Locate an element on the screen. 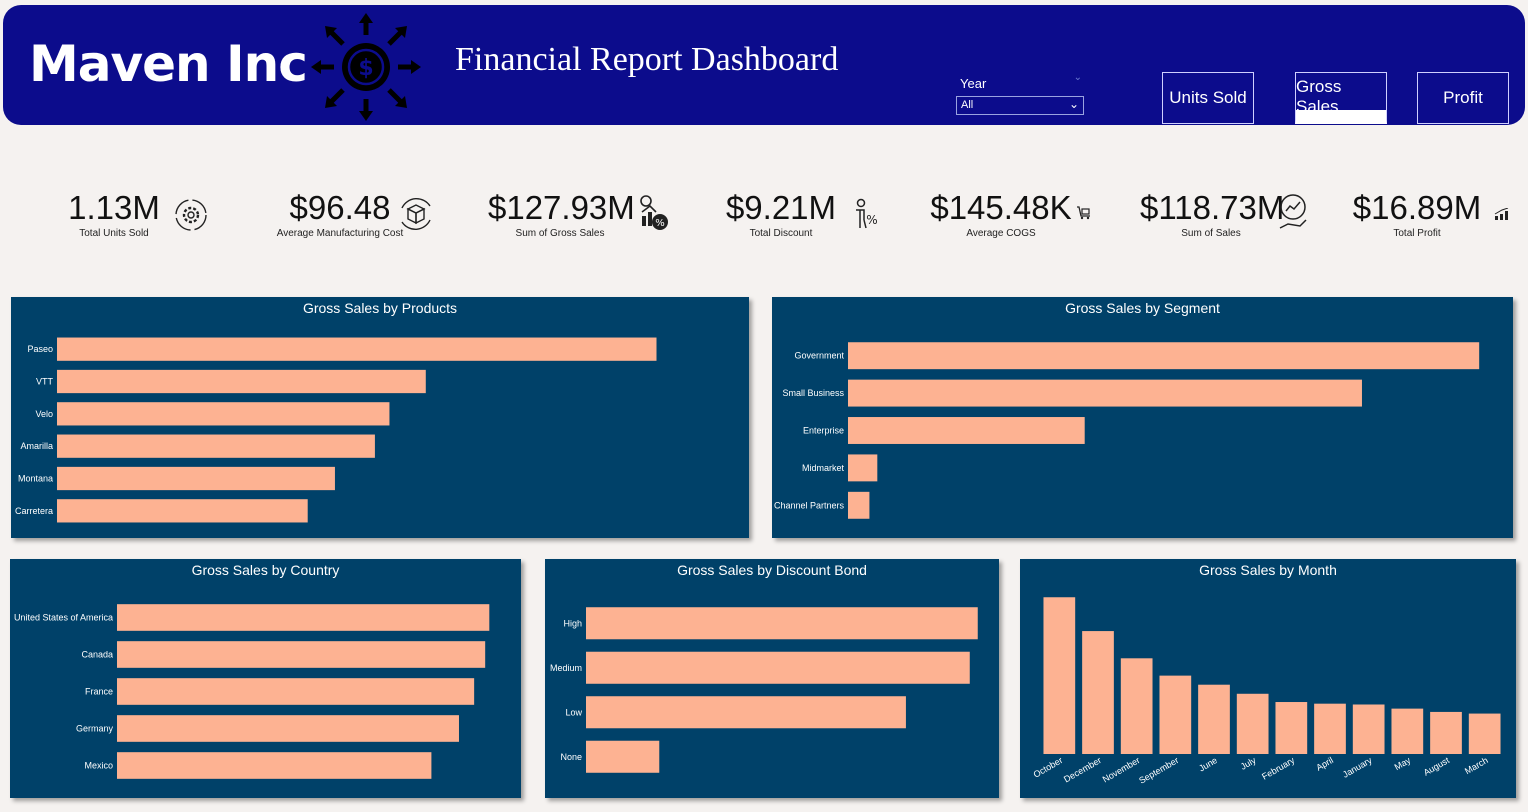 Image resolution: width=1528 pixels, height=812 pixels. category-label: Mexico is located at coordinates (98, 766).